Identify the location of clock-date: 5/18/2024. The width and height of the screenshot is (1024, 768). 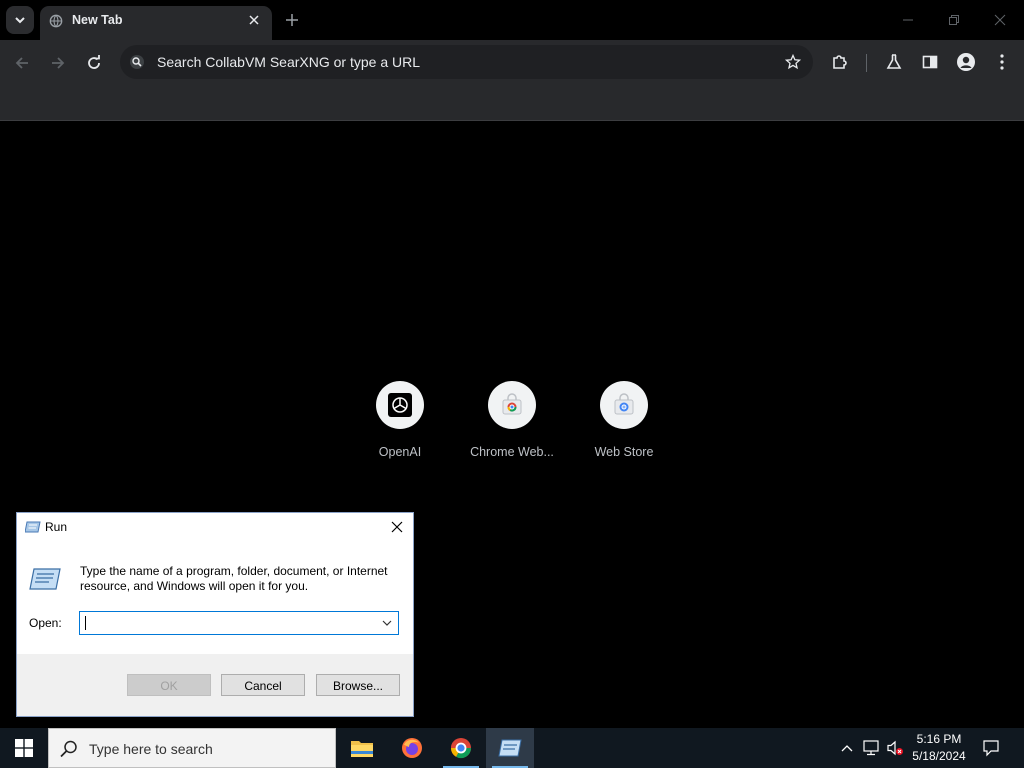
(939, 756).